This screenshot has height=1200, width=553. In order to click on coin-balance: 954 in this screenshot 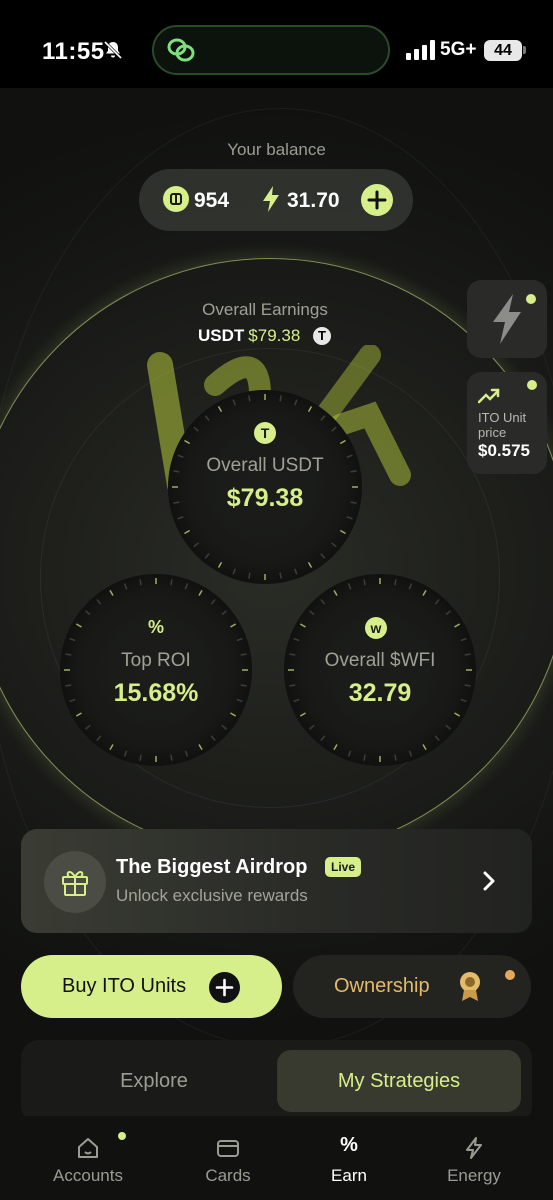, I will do `click(212, 200)`.